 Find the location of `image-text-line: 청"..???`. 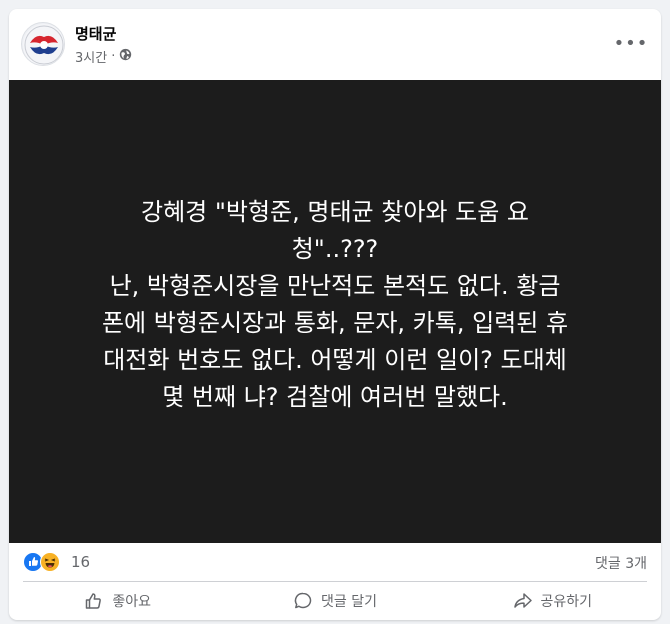

image-text-line: 청"..??? is located at coordinates (335, 248).